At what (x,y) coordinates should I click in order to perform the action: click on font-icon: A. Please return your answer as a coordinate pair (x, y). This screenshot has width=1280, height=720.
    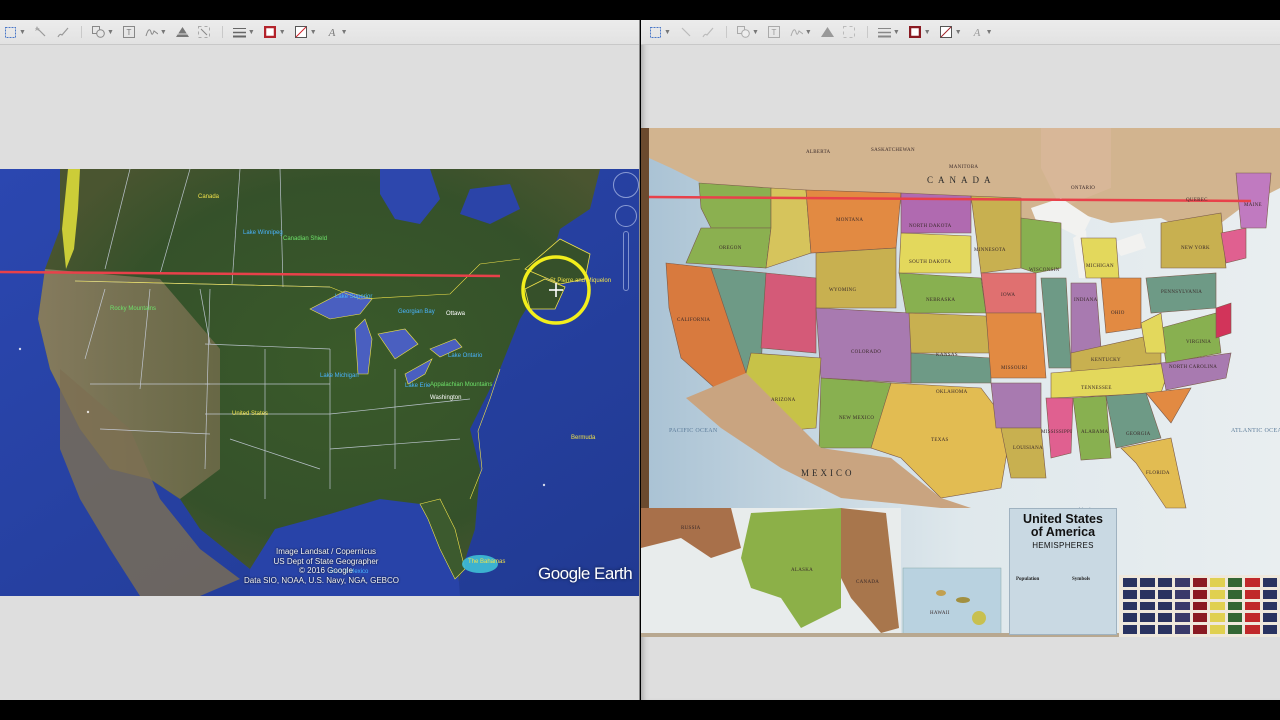
    Looking at the image, I should click on (332, 32).